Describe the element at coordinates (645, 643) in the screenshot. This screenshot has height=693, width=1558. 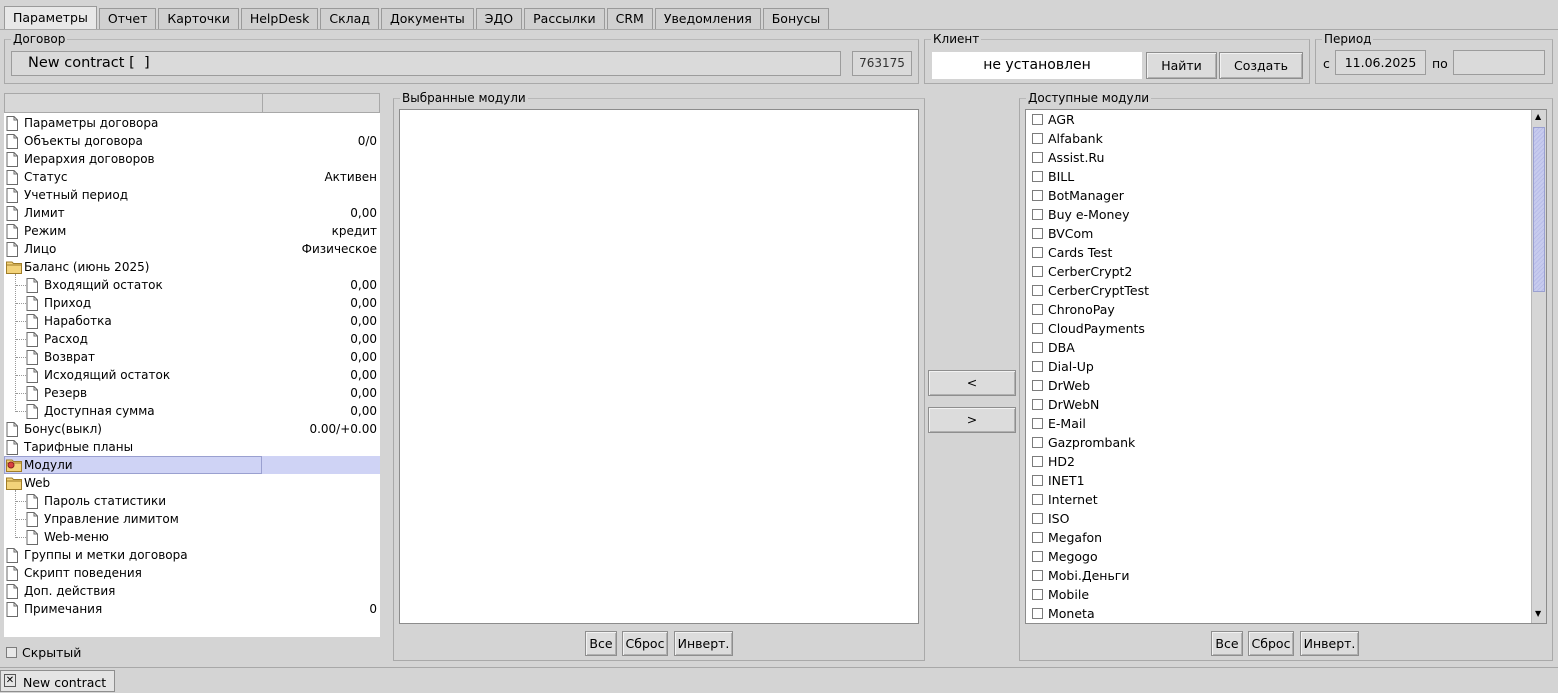
I see `selected-reset-button: Сброс` at that location.